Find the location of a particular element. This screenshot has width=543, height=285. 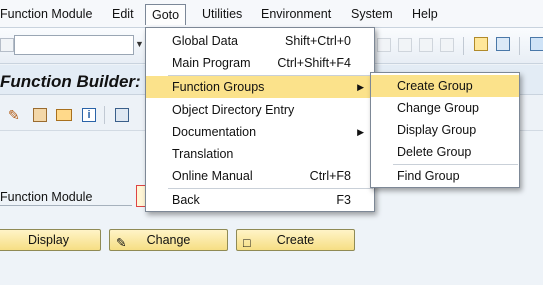

submenu-item-delete-group: Delete Group is located at coordinates (445, 152).